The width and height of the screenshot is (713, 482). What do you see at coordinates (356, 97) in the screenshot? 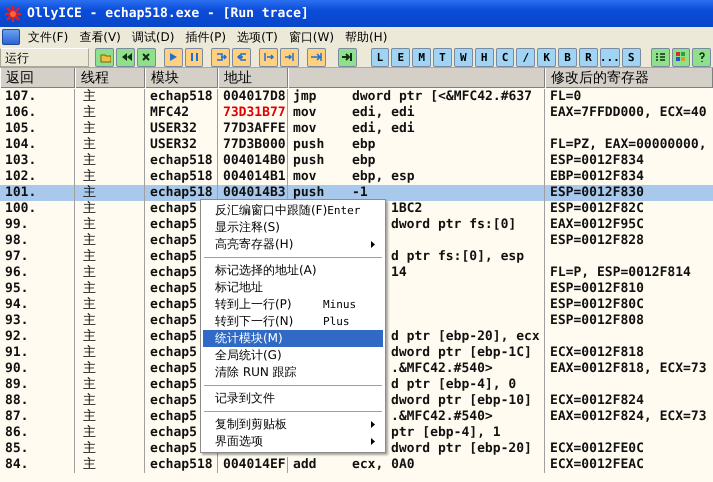
I see `trace-row: 107. 主 echap518 004017D8 jmp dword ptr [<&MFC42.#637 FL=0` at bounding box center [356, 97].